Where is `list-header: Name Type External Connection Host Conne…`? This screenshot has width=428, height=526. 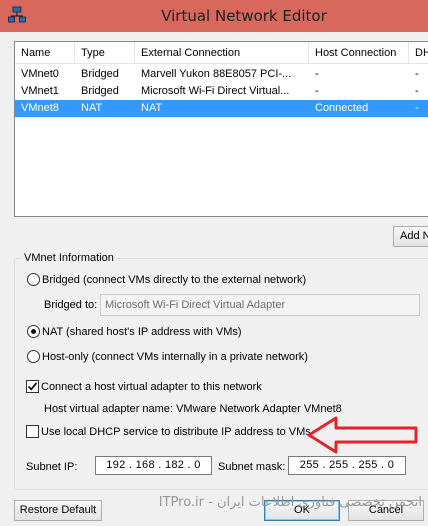
list-header: Name Type External Connection Host Conne… is located at coordinates (221, 53).